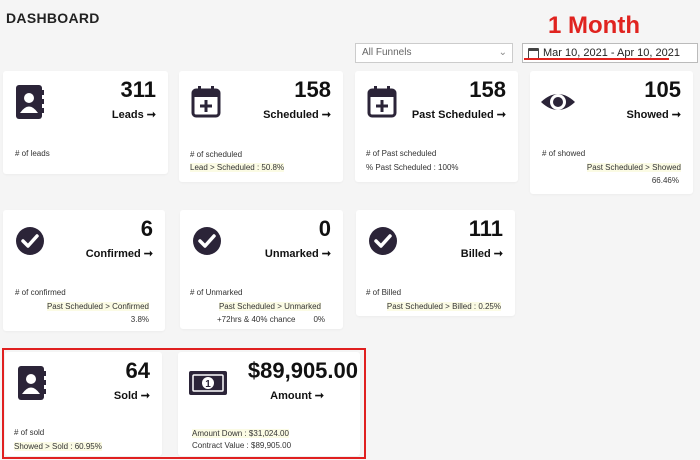 This screenshot has height=460, width=700. I want to click on leads-count: 311, so click(138, 89).